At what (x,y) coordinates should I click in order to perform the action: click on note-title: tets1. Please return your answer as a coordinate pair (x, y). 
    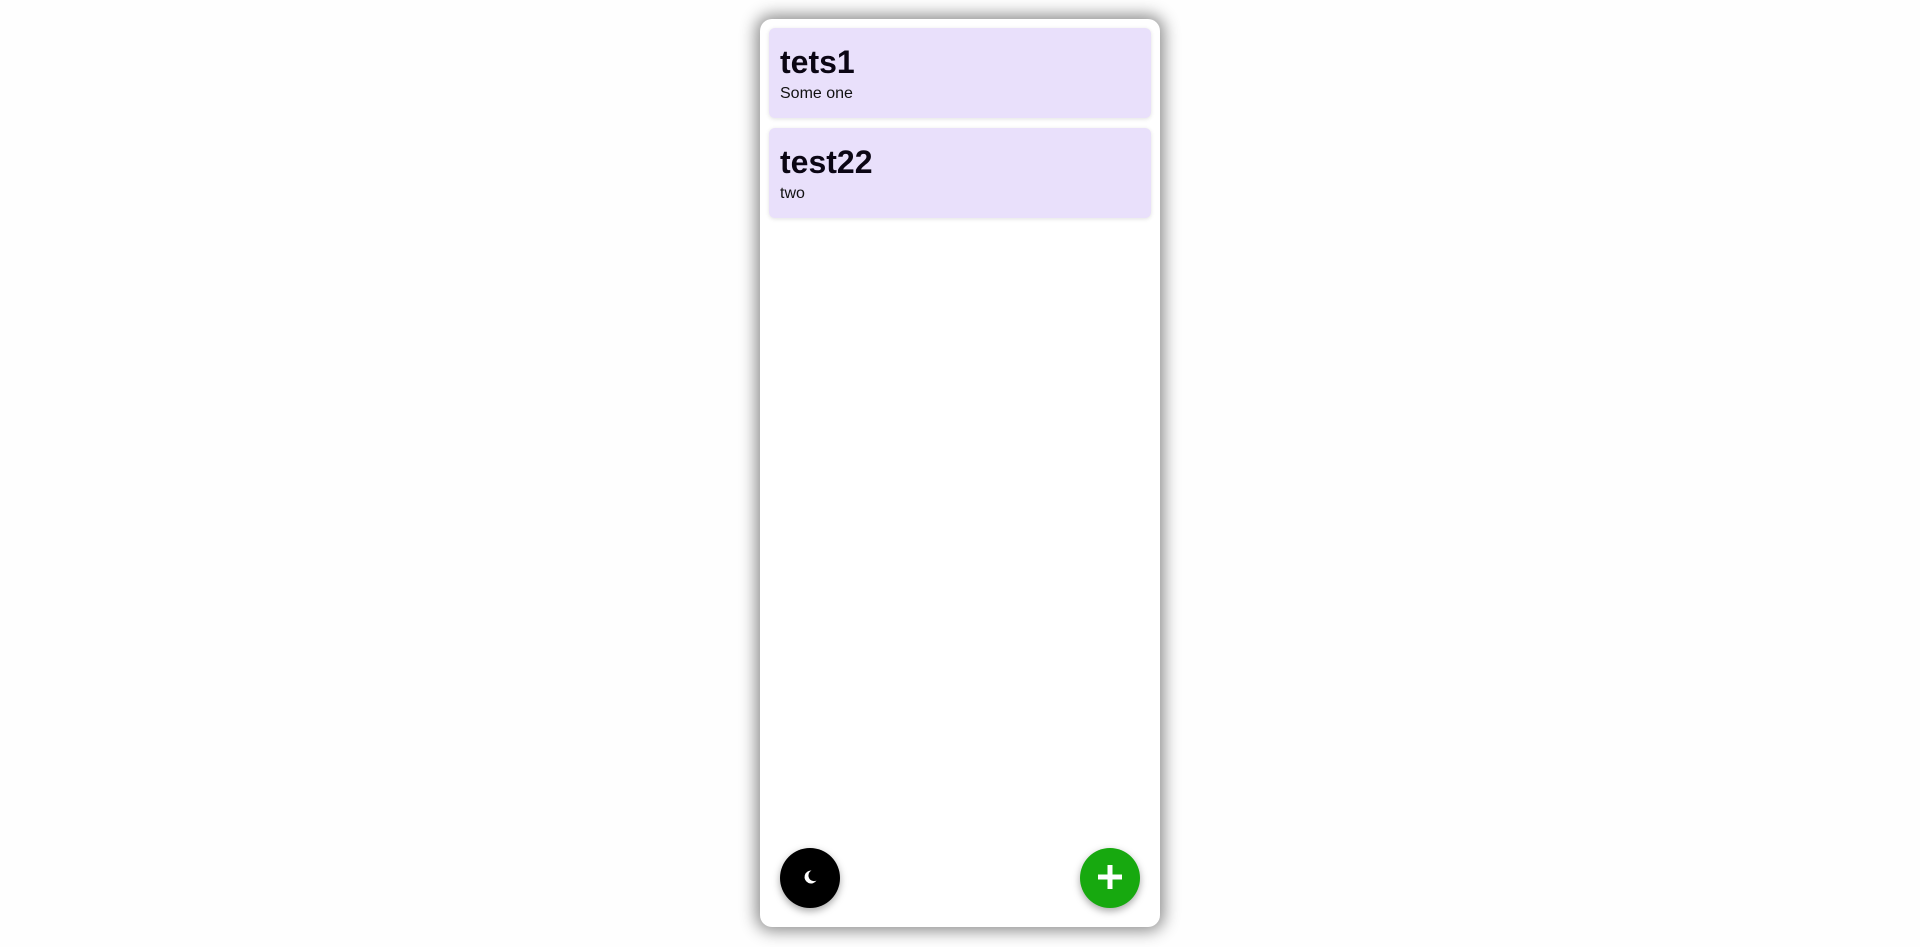
    Looking at the image, I should click on (817, 62).